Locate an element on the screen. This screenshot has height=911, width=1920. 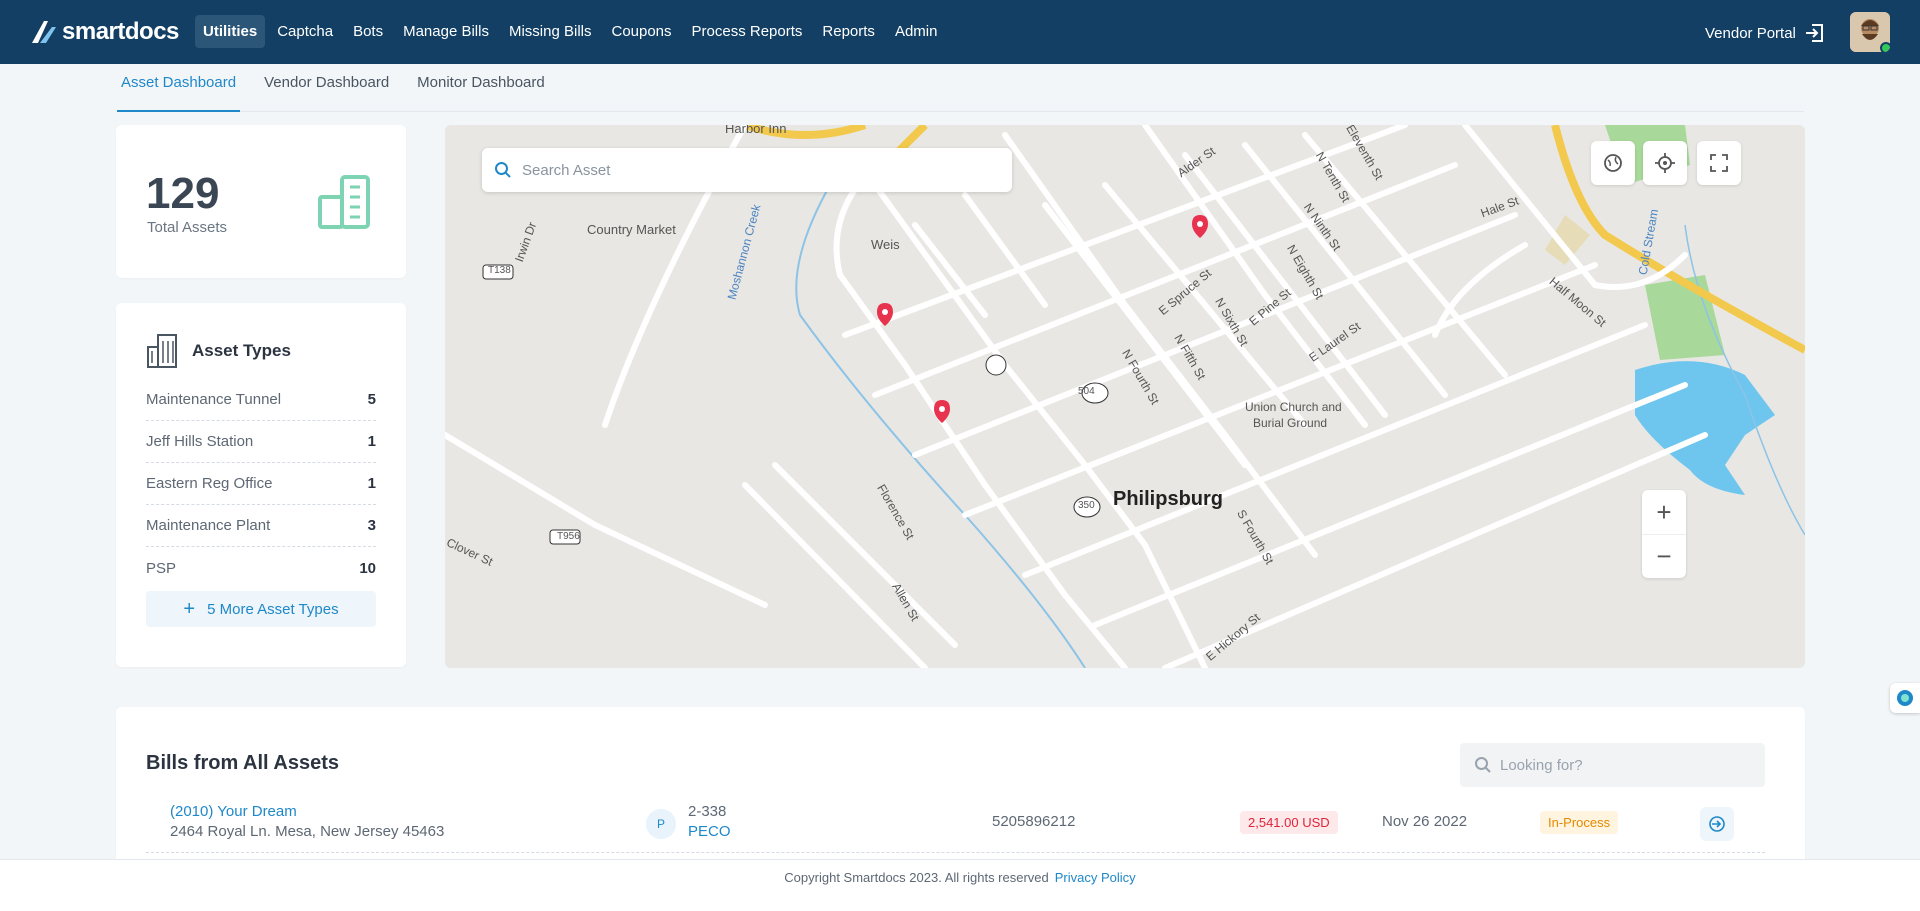
vendor-portal-link: Vendor Portal is located at coordinates (1765, 33).